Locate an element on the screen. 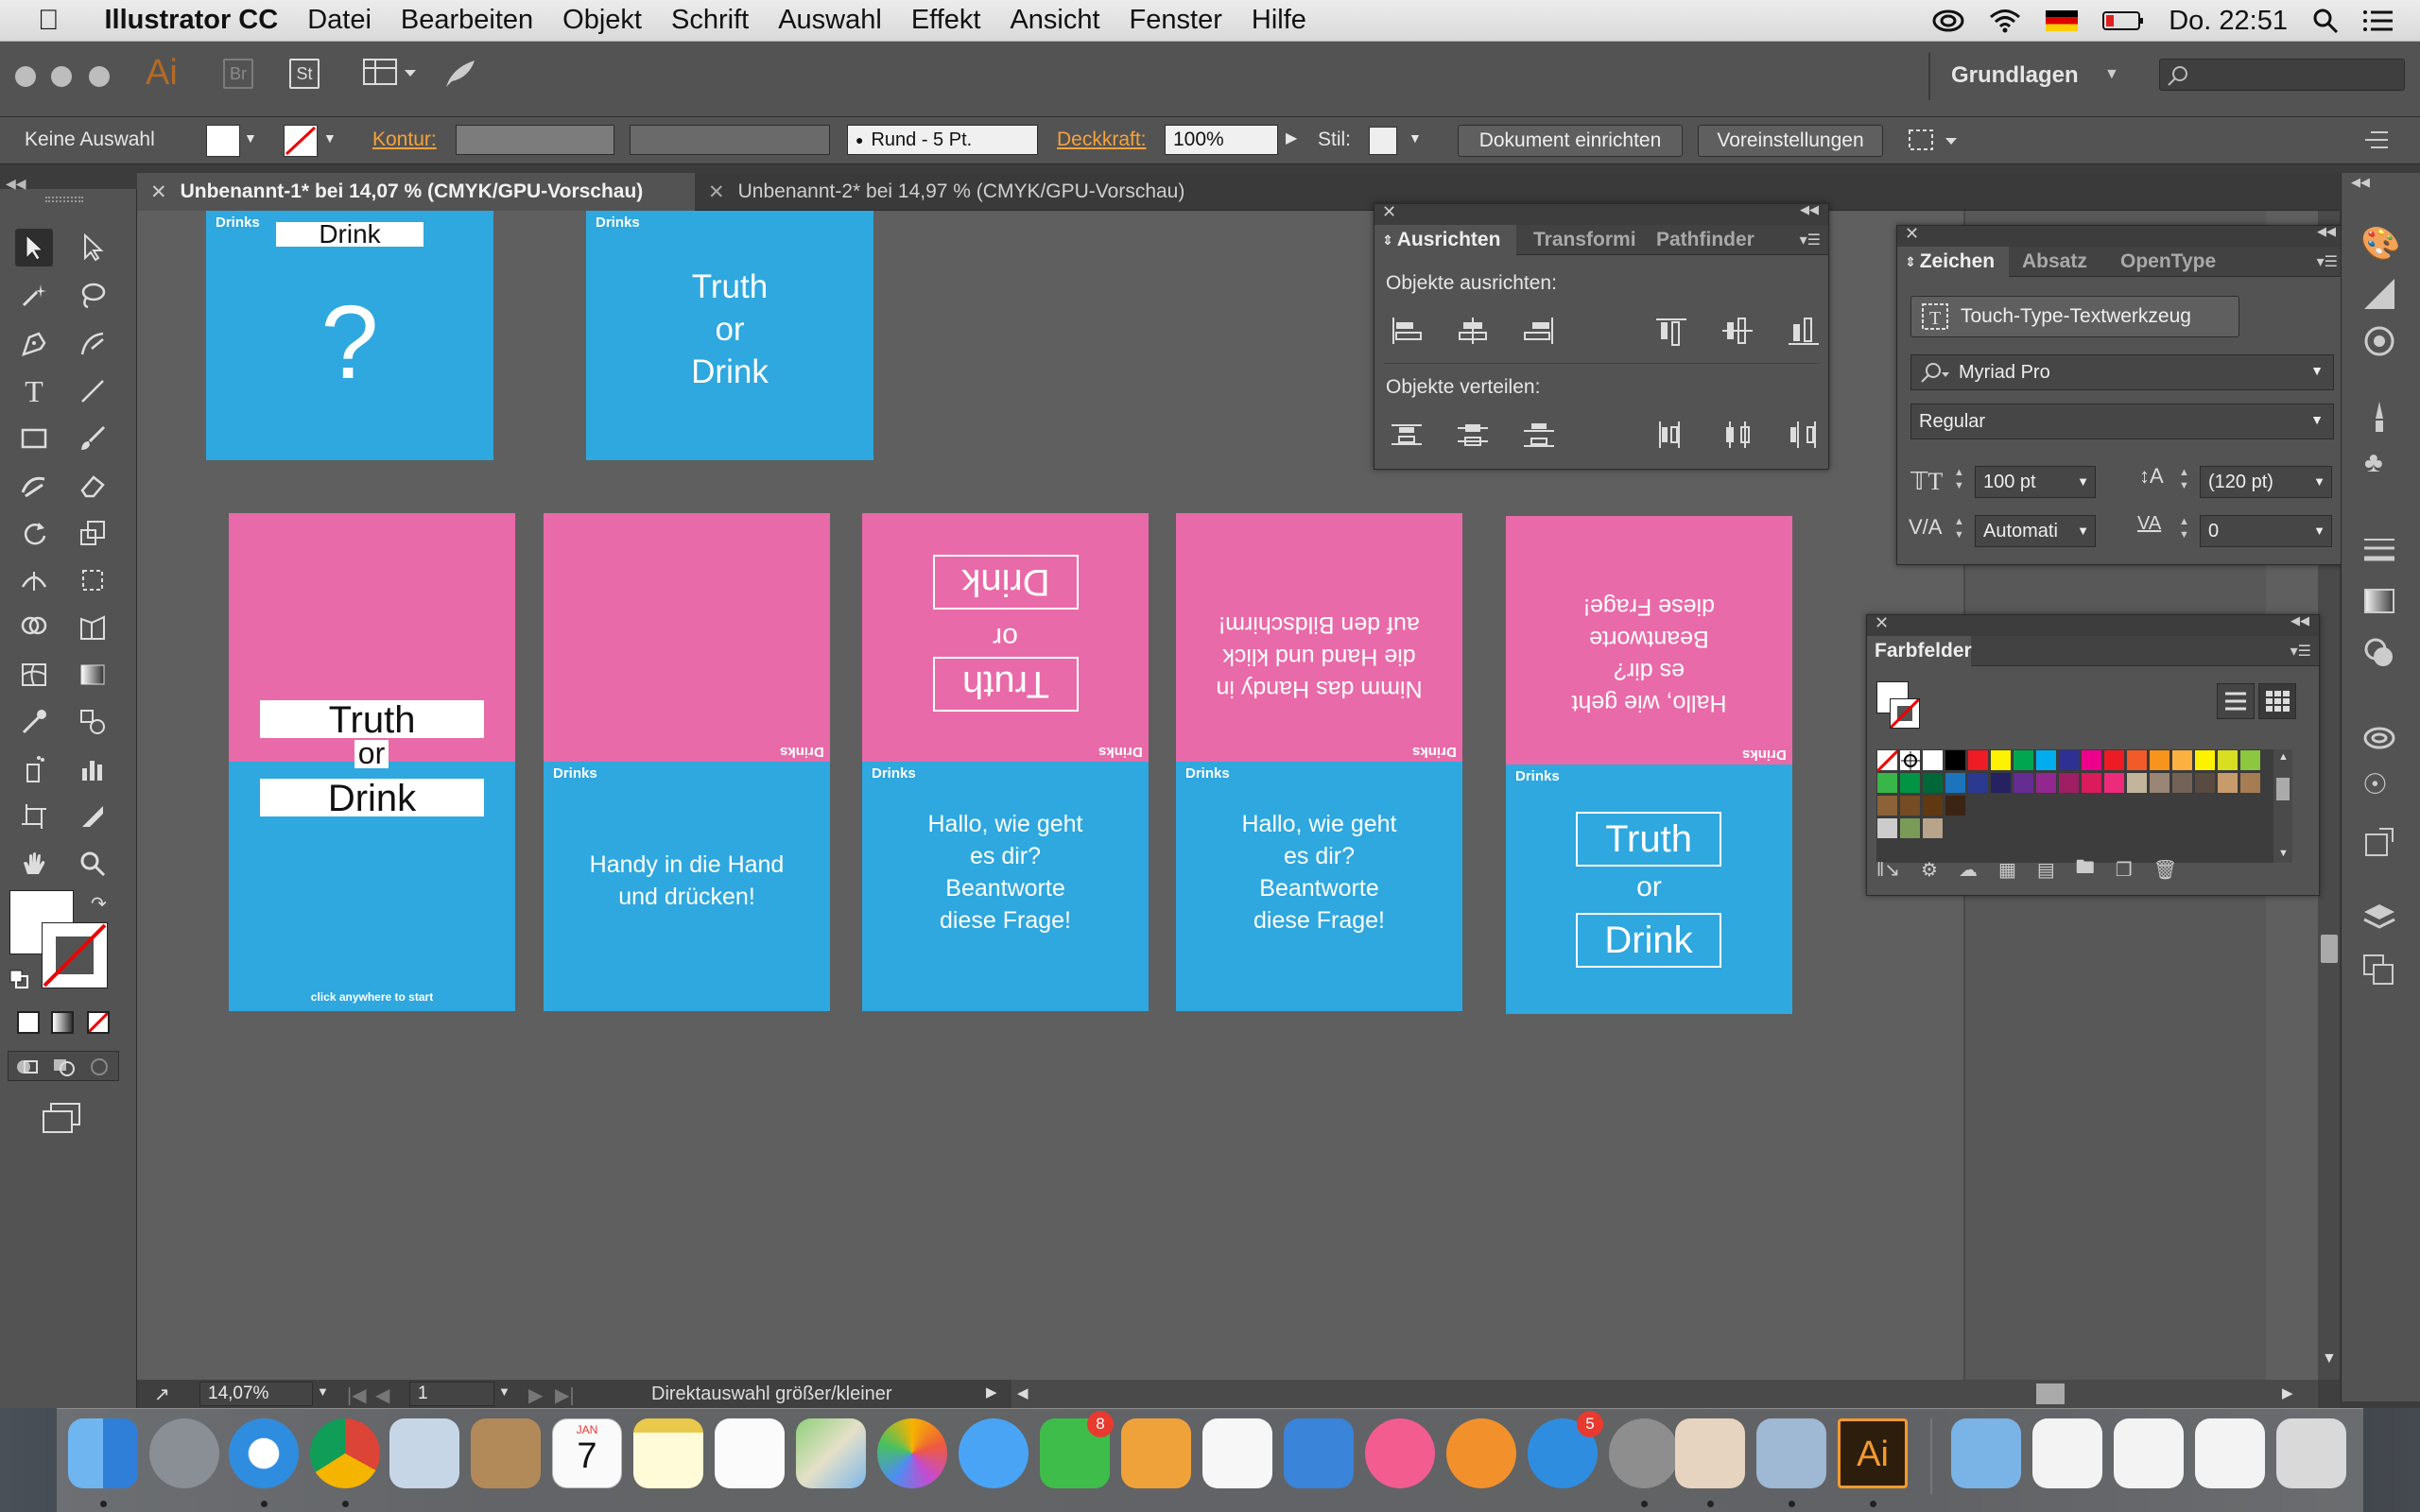  tab-opentype: OpenType is located at coordinates (2168, 262).